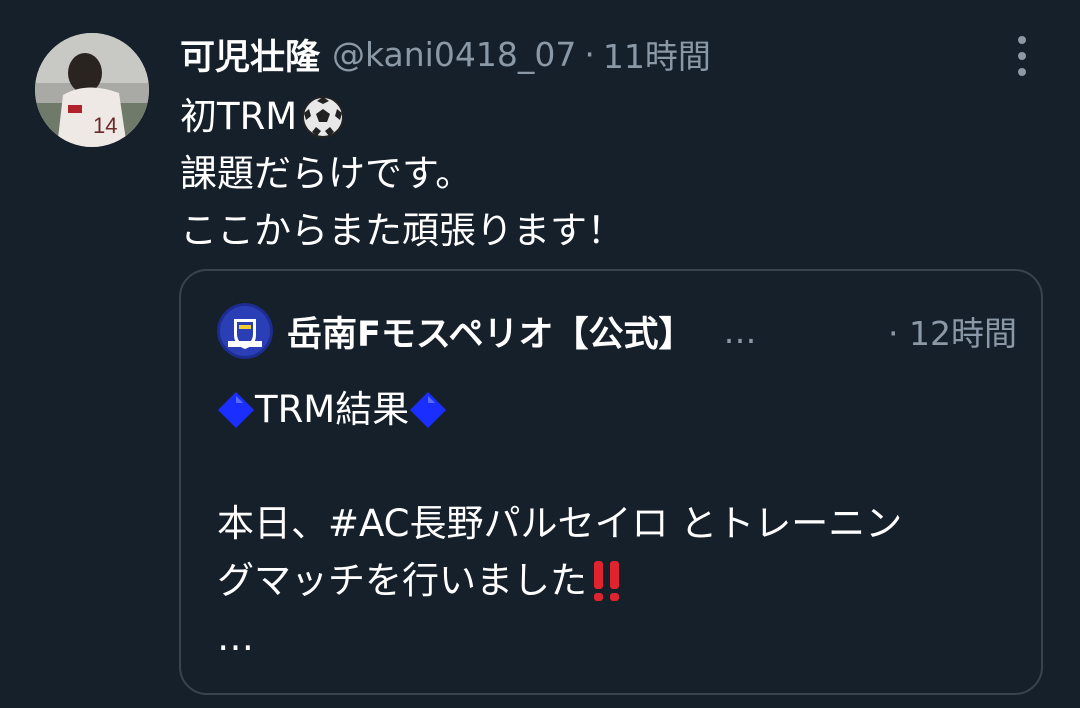 This screenshot has height=708, width=1080. I want to click on quoted-heading-text: TRM結果, so click(332, 409).